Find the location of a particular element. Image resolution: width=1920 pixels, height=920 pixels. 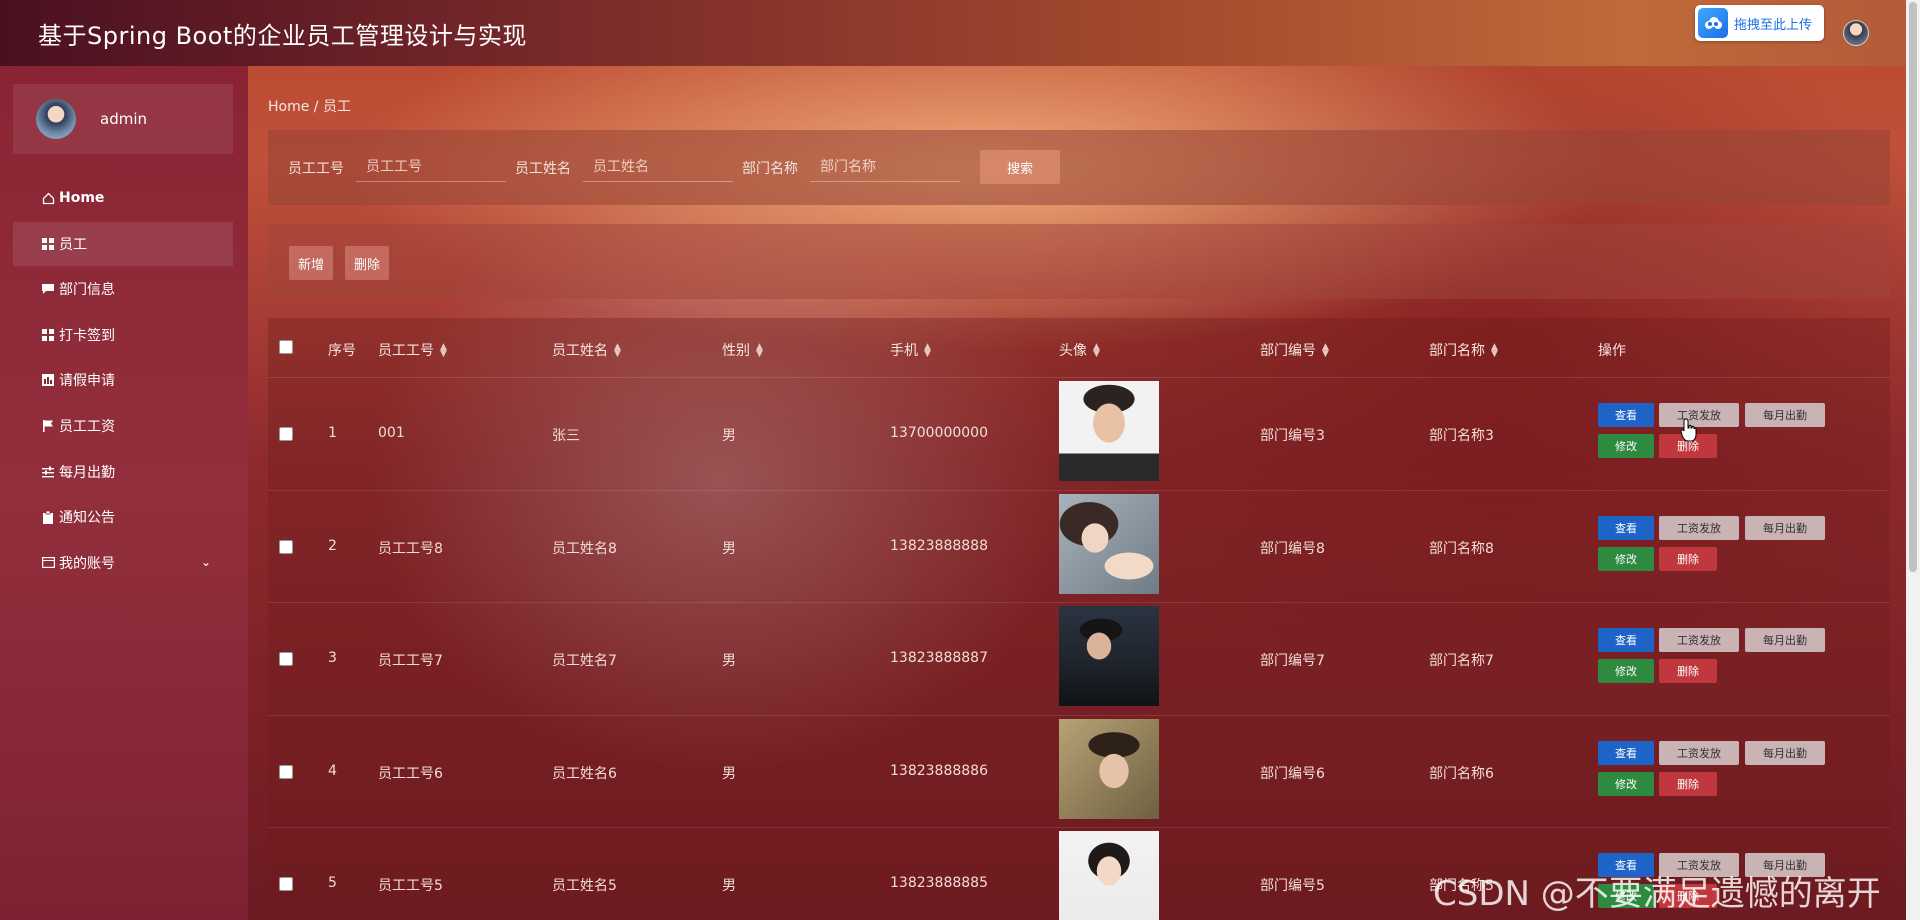

sidebar-item-label: 部门信息 is located at coordinates (87, 290).